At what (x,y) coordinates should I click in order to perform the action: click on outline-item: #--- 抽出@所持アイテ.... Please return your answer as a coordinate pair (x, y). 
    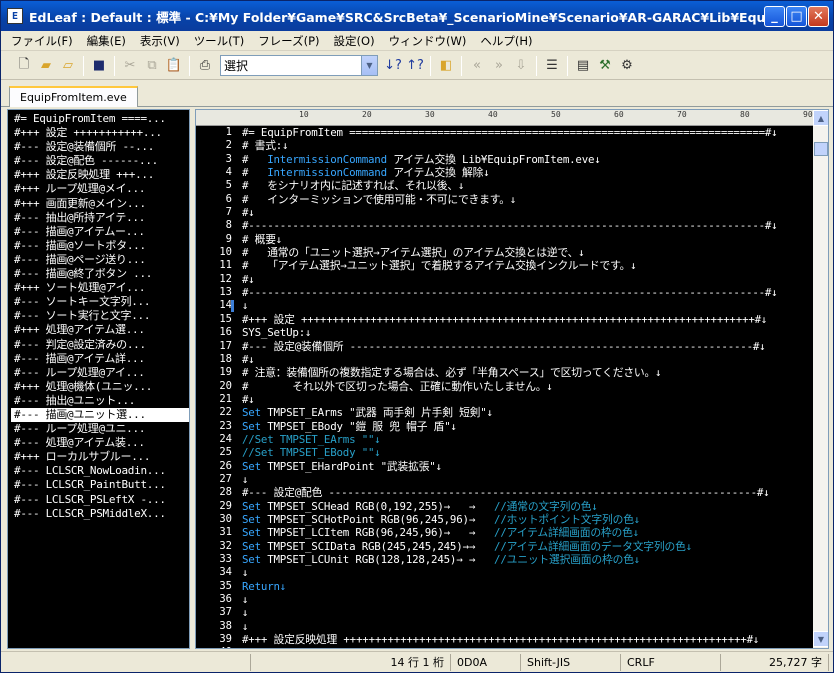
    Looking at the image, I should click on (101, 218).